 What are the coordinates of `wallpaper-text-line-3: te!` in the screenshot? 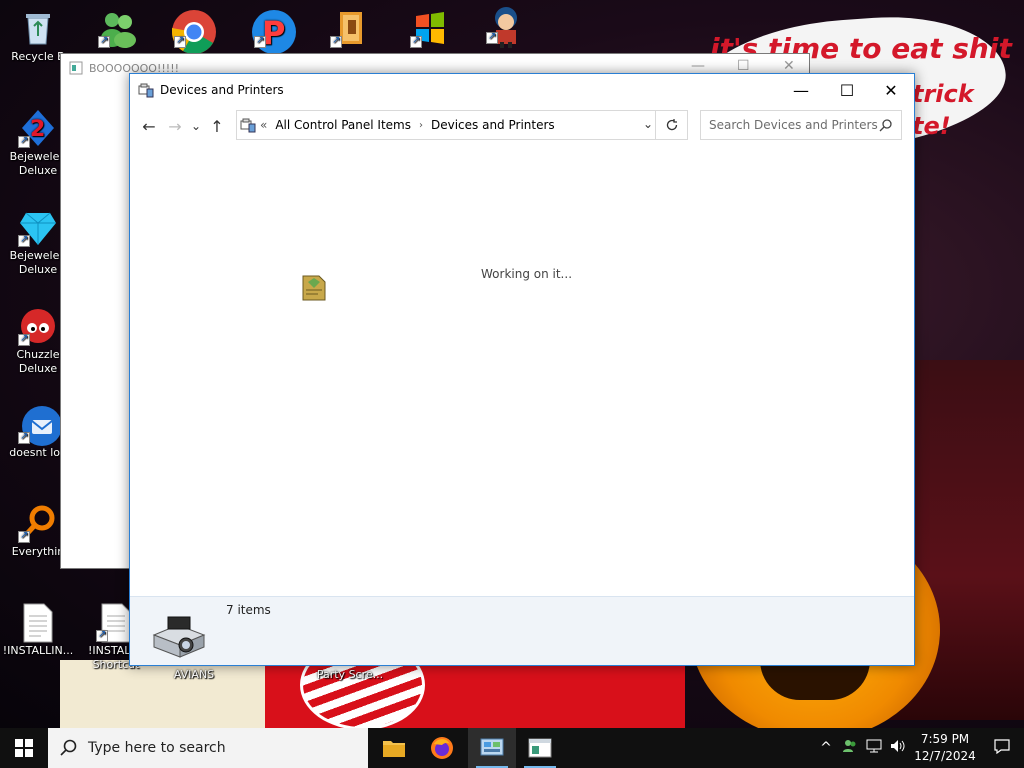 It's located at (931, 126).